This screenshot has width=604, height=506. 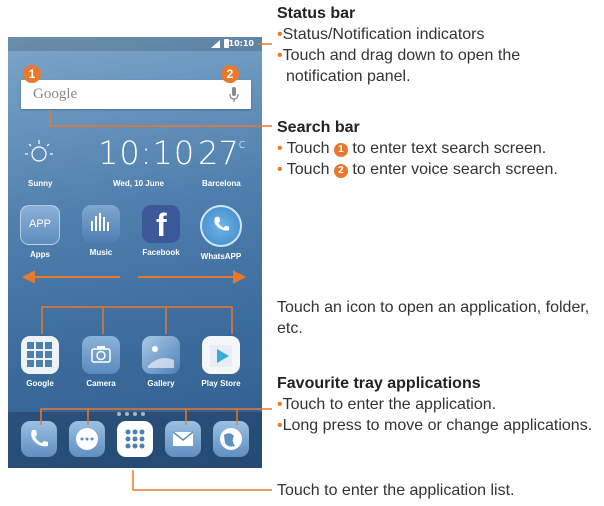 What do you see at coordinates (412, 148) in the screenshot?
I see `annotation-bullet: • Touch 1 to enter text search screen.` at bounding box center [412, 148].